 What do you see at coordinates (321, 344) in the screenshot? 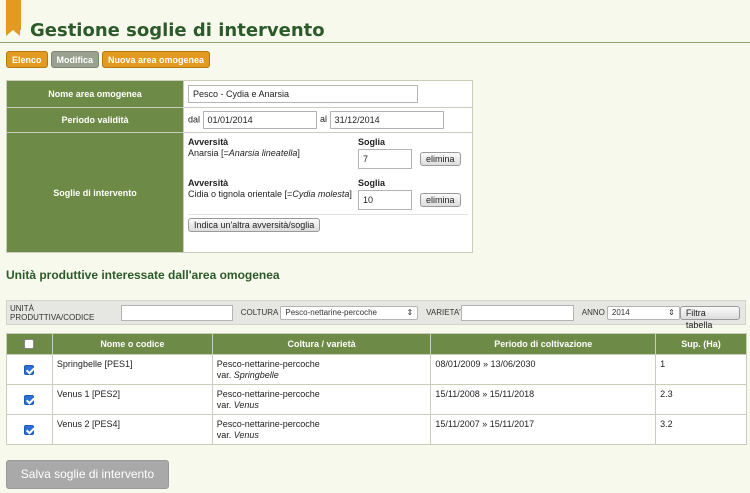
I see `column-header: Coltura / varietà` at bounding box center [321, 344].